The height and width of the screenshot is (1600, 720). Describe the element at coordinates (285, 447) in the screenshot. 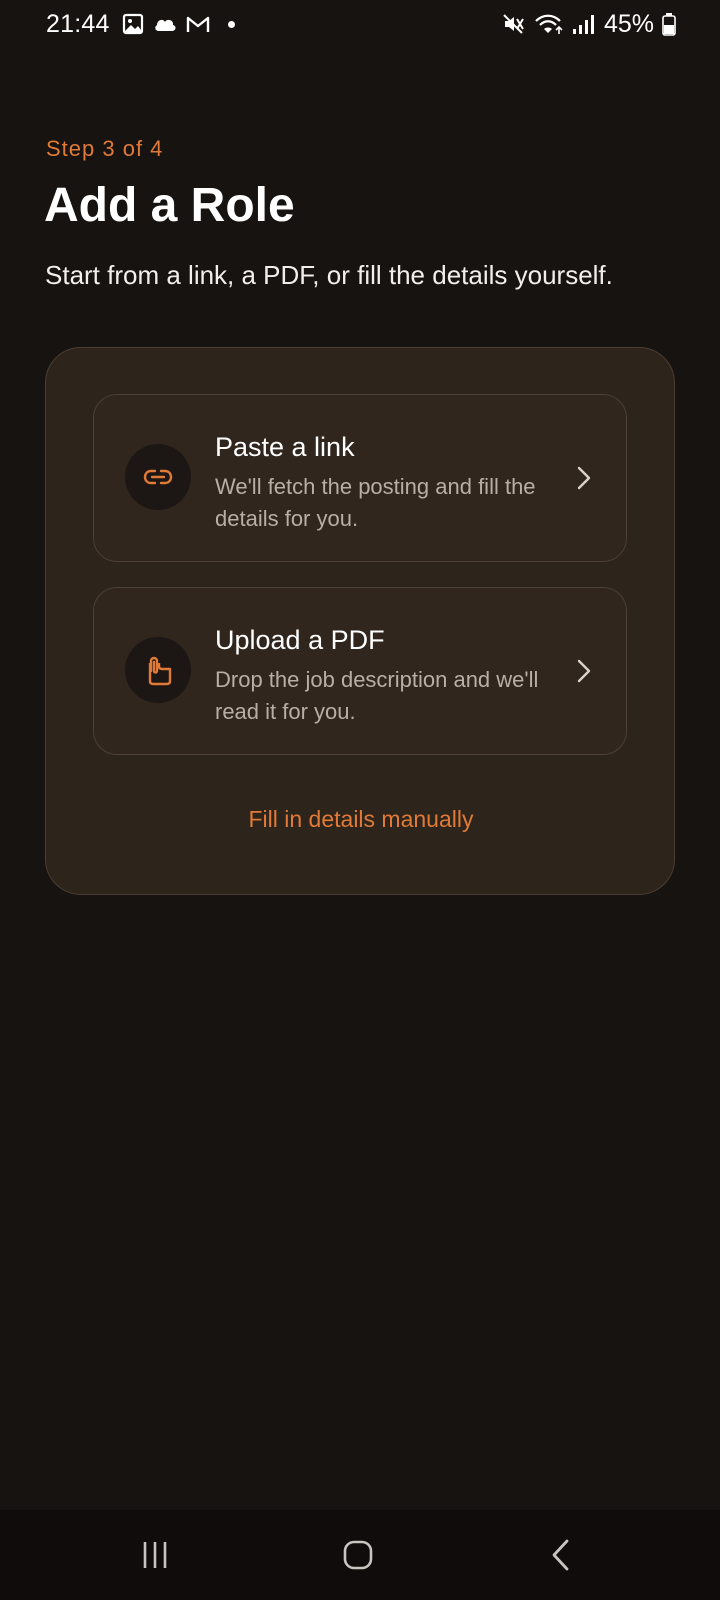

I see `option-title: Paste a link` at that location.